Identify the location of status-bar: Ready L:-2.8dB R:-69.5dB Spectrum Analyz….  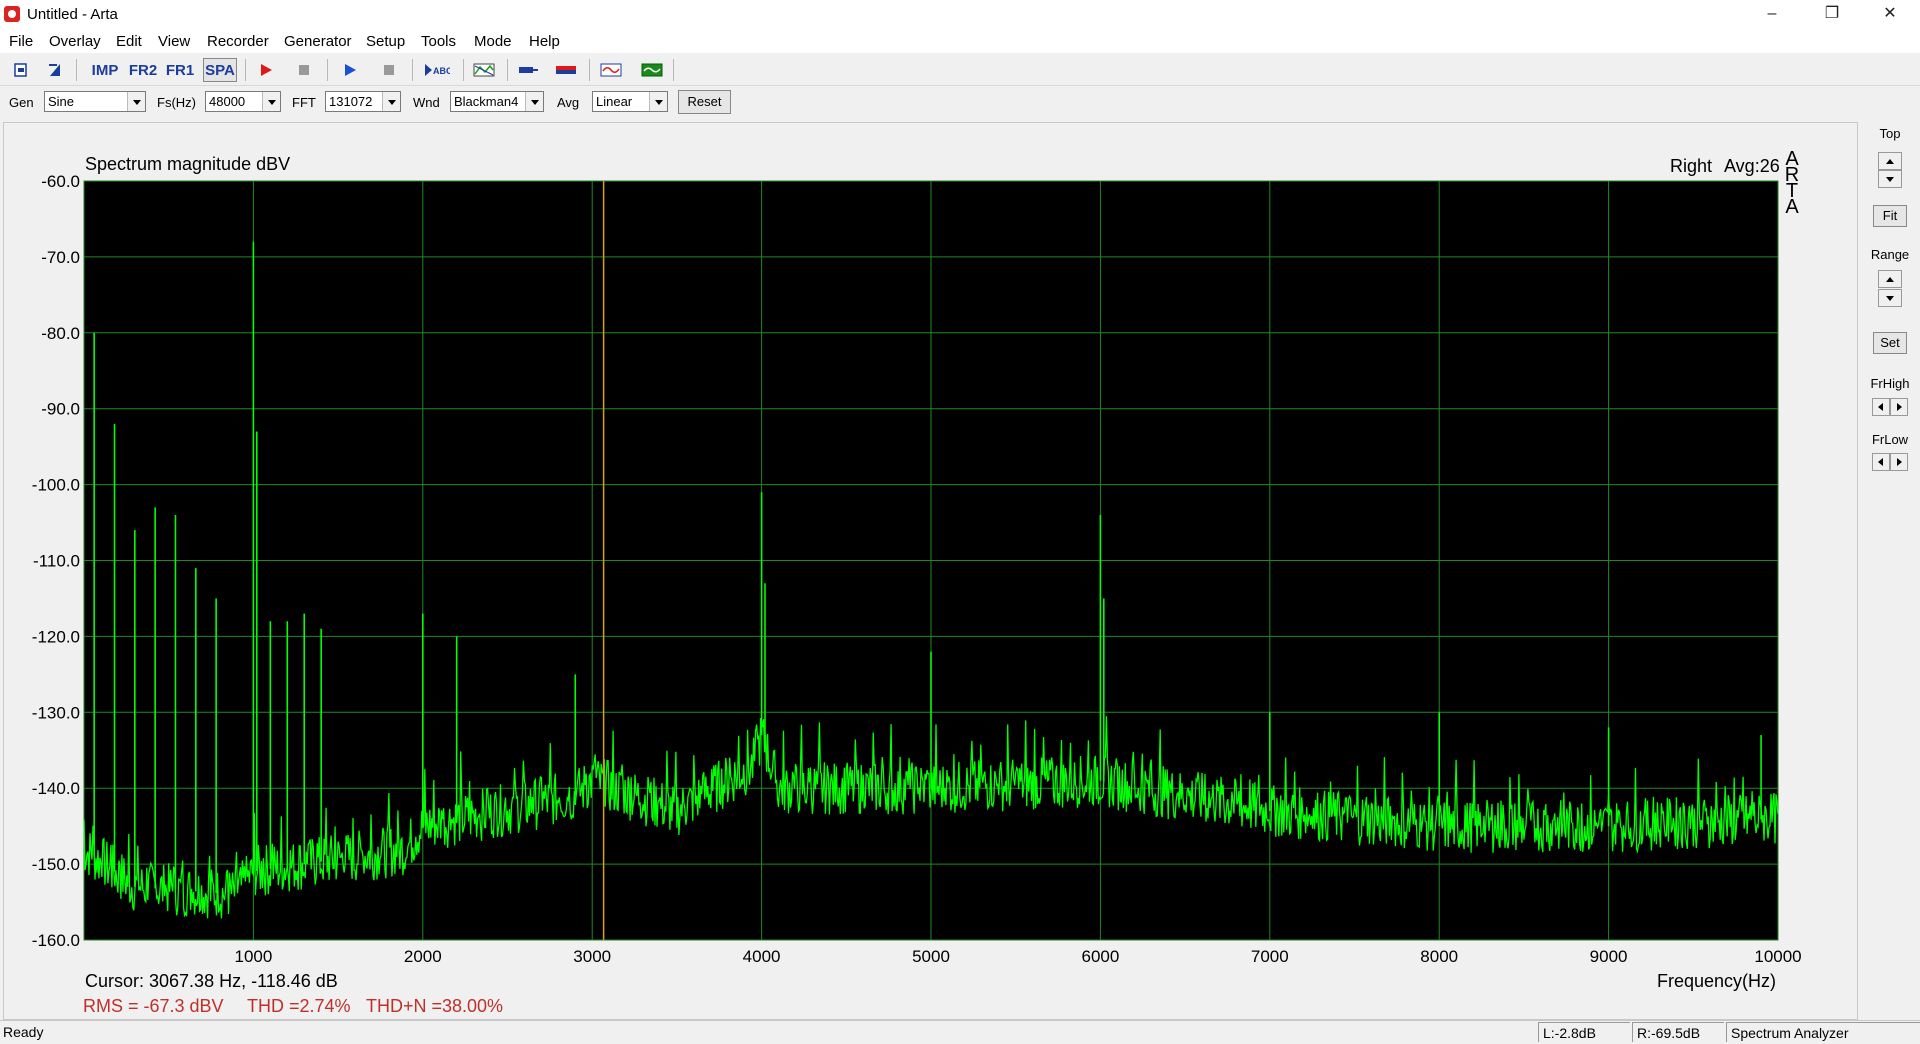
(960, 1032).